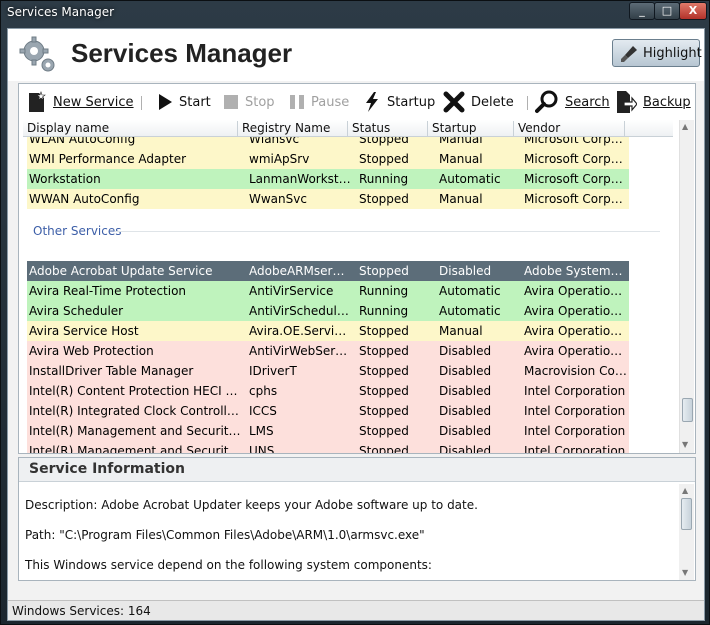  What do you see at coordinates (300, 271) in the screenshot?
I see `registry-name-cell: AdobeARMservice` at bounding box center [300, 271].